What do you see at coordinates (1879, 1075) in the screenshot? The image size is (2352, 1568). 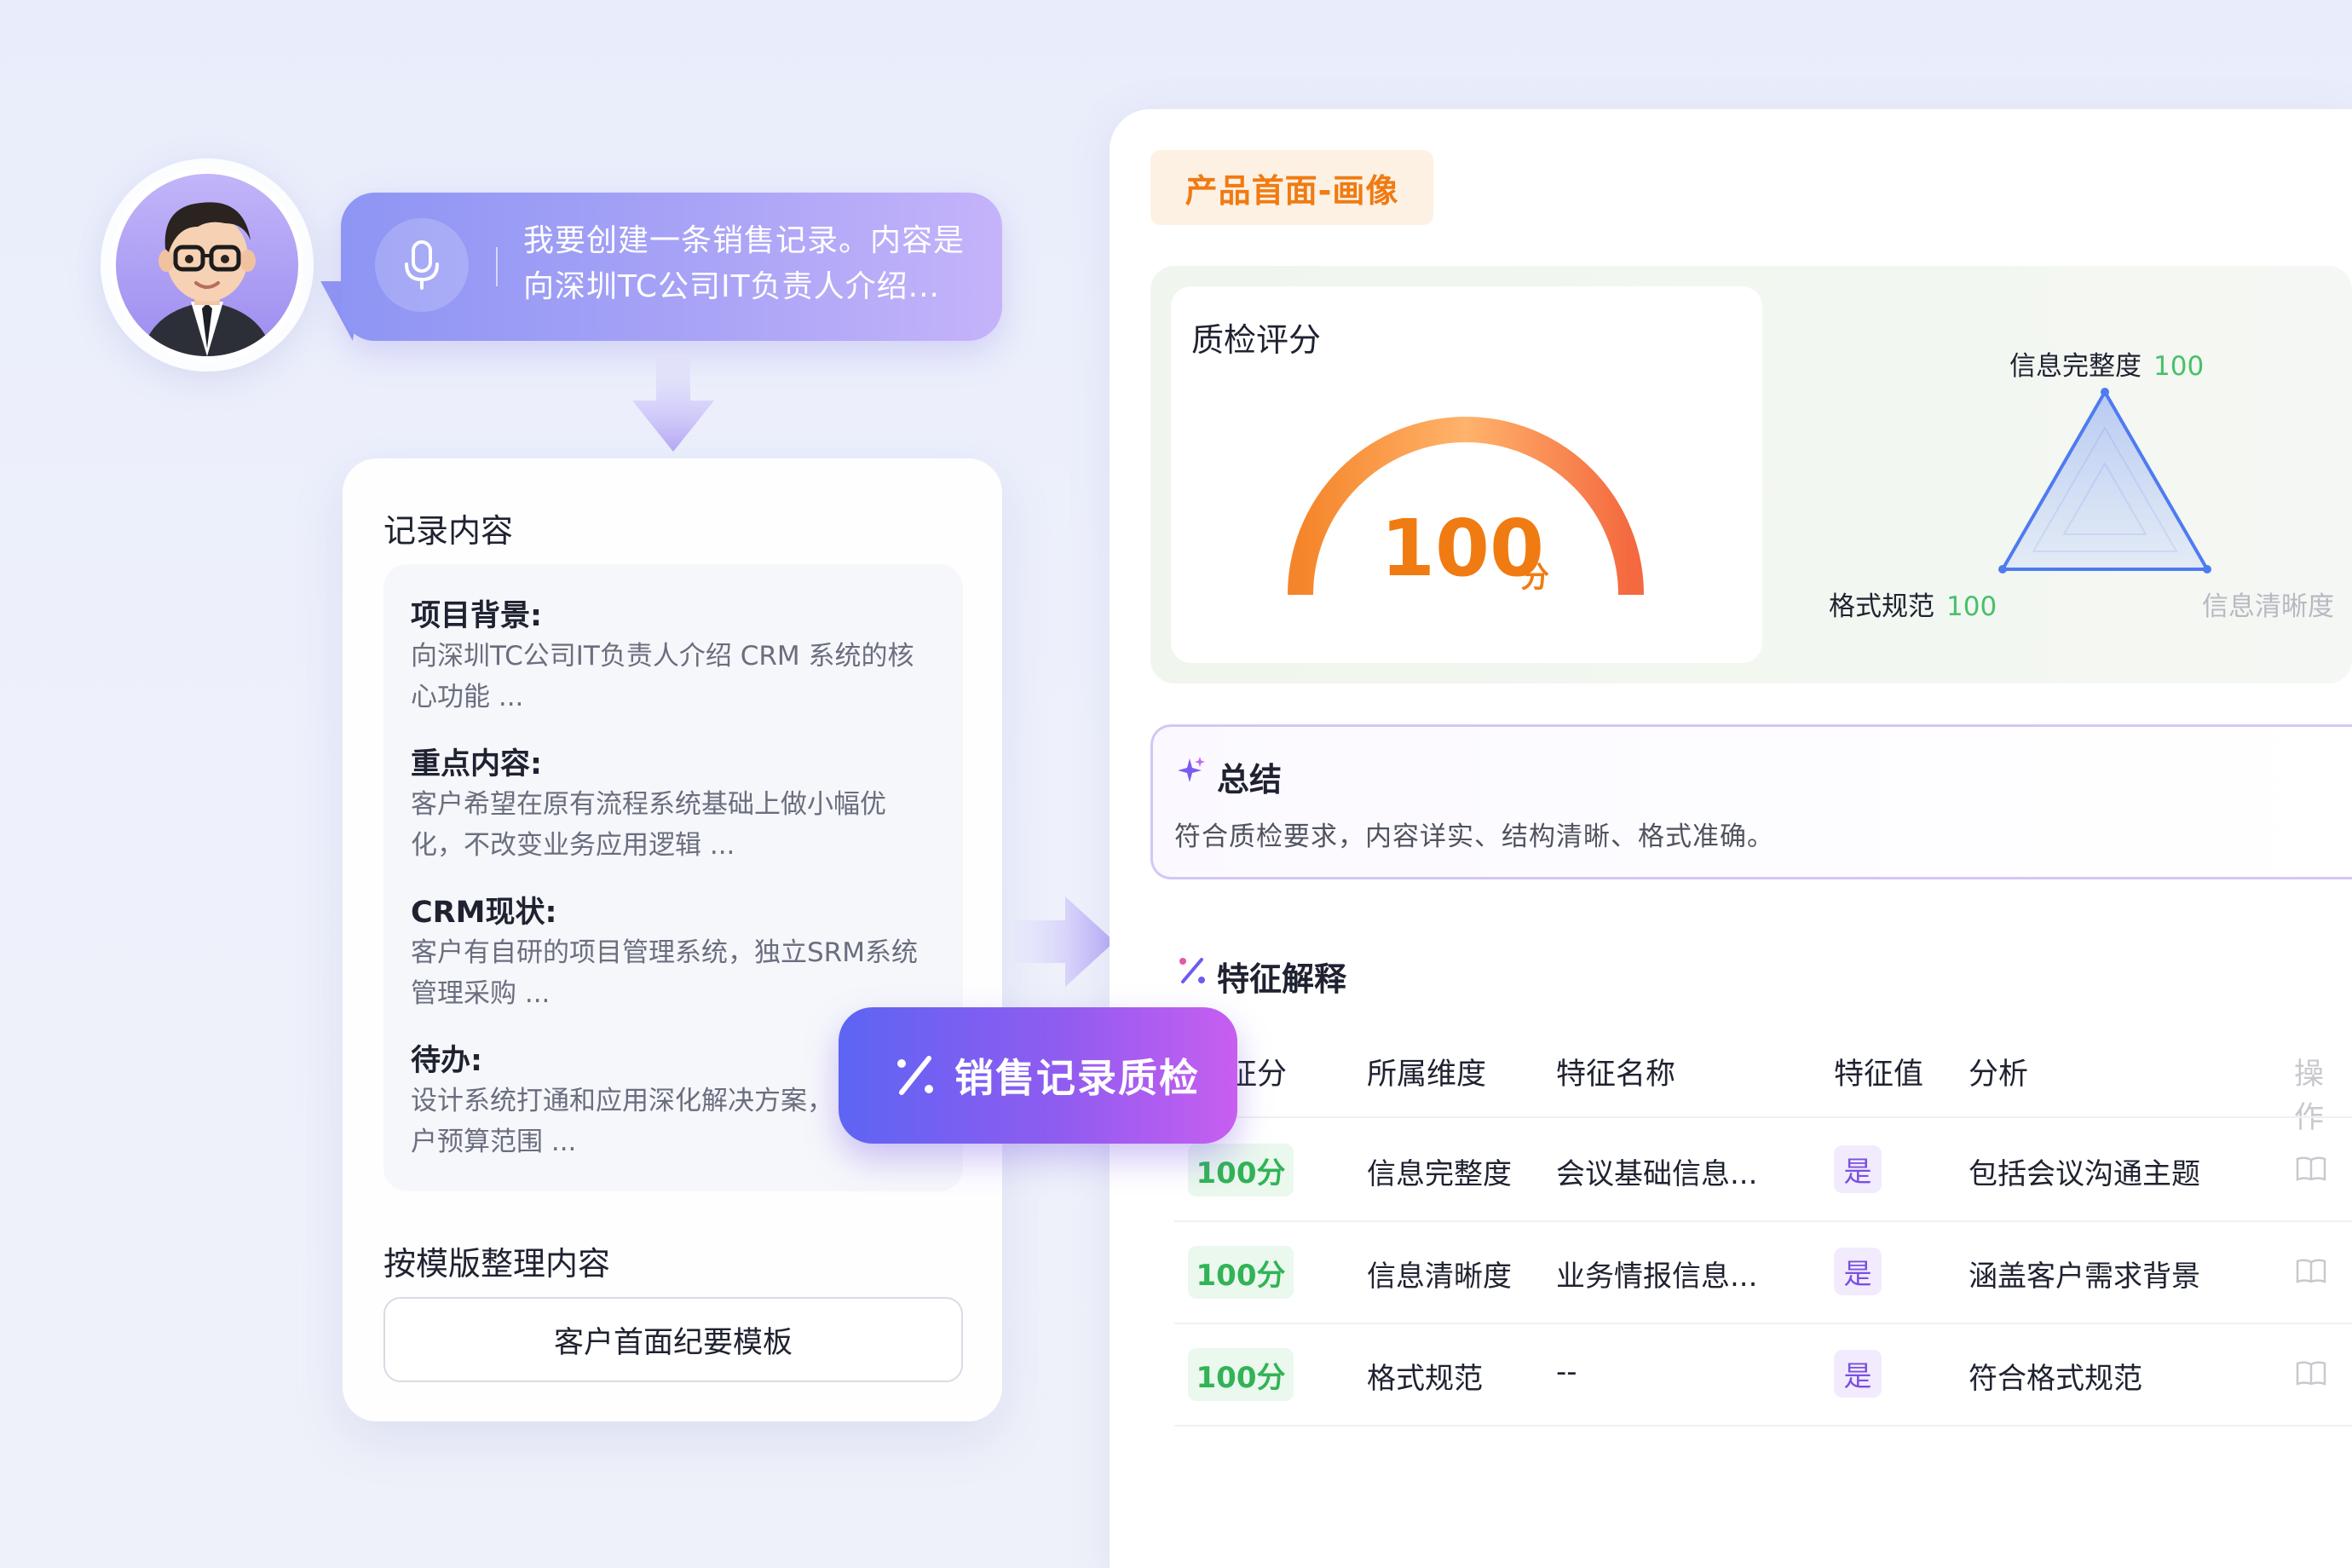 I see `column-header-feature-value: 特征值` at bounding box center [1879, 1075].